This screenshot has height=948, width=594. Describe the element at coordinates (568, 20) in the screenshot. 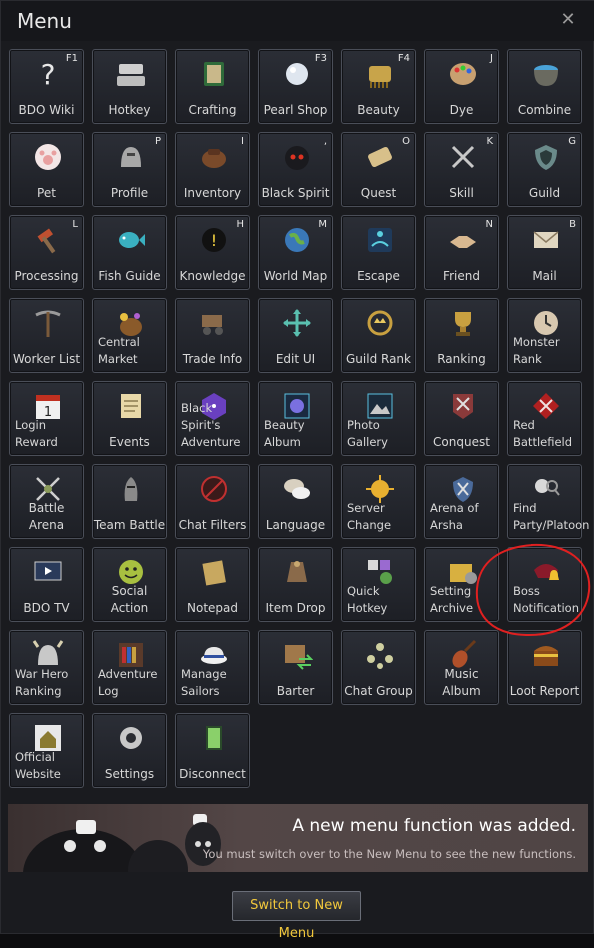

I see `close-icon: ✕` at that location.